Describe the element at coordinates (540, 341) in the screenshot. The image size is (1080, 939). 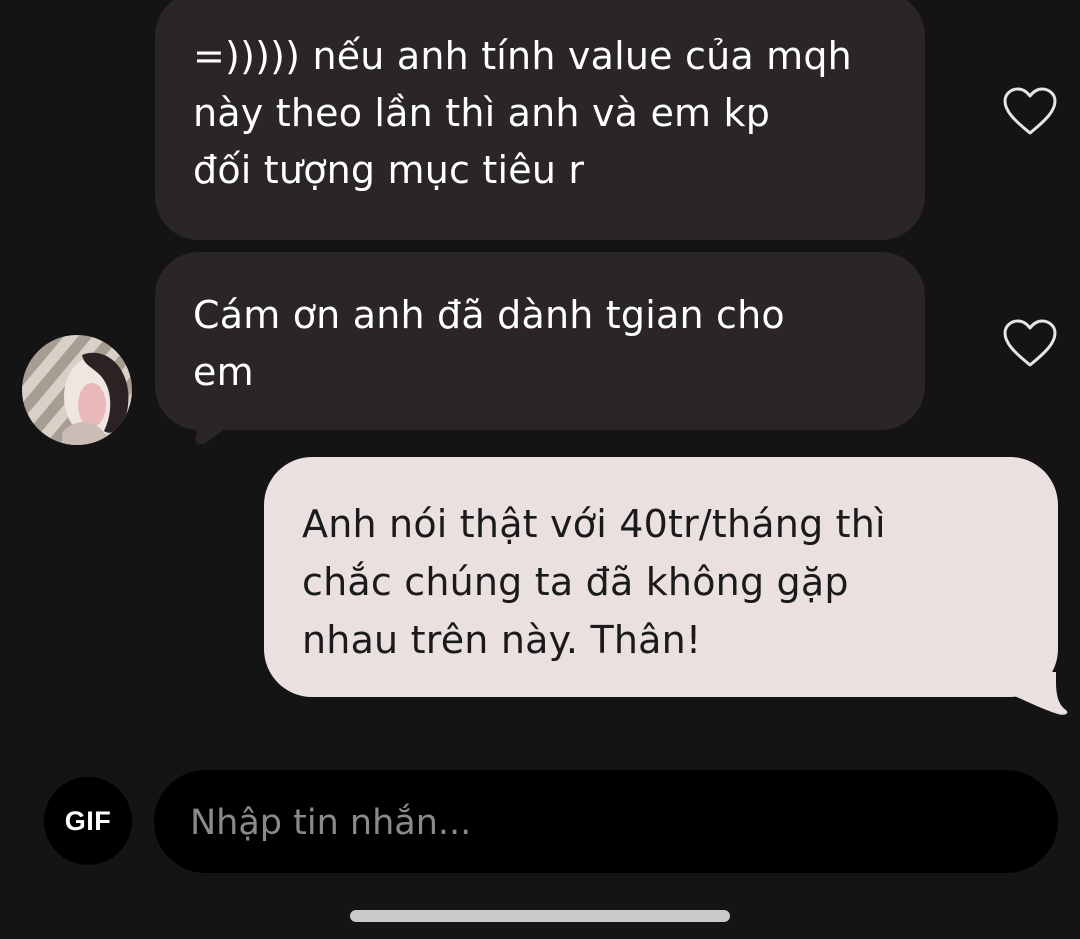
I see `incoming-message-bubble: Cám ơn anh đã dành tgian cho em` at that location.